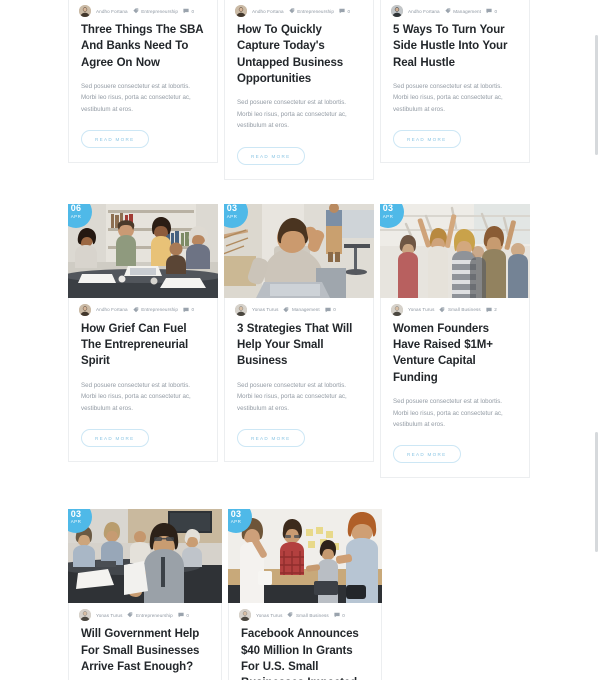  I want to click on author-name: Yonas Turus, so click(265, 310).